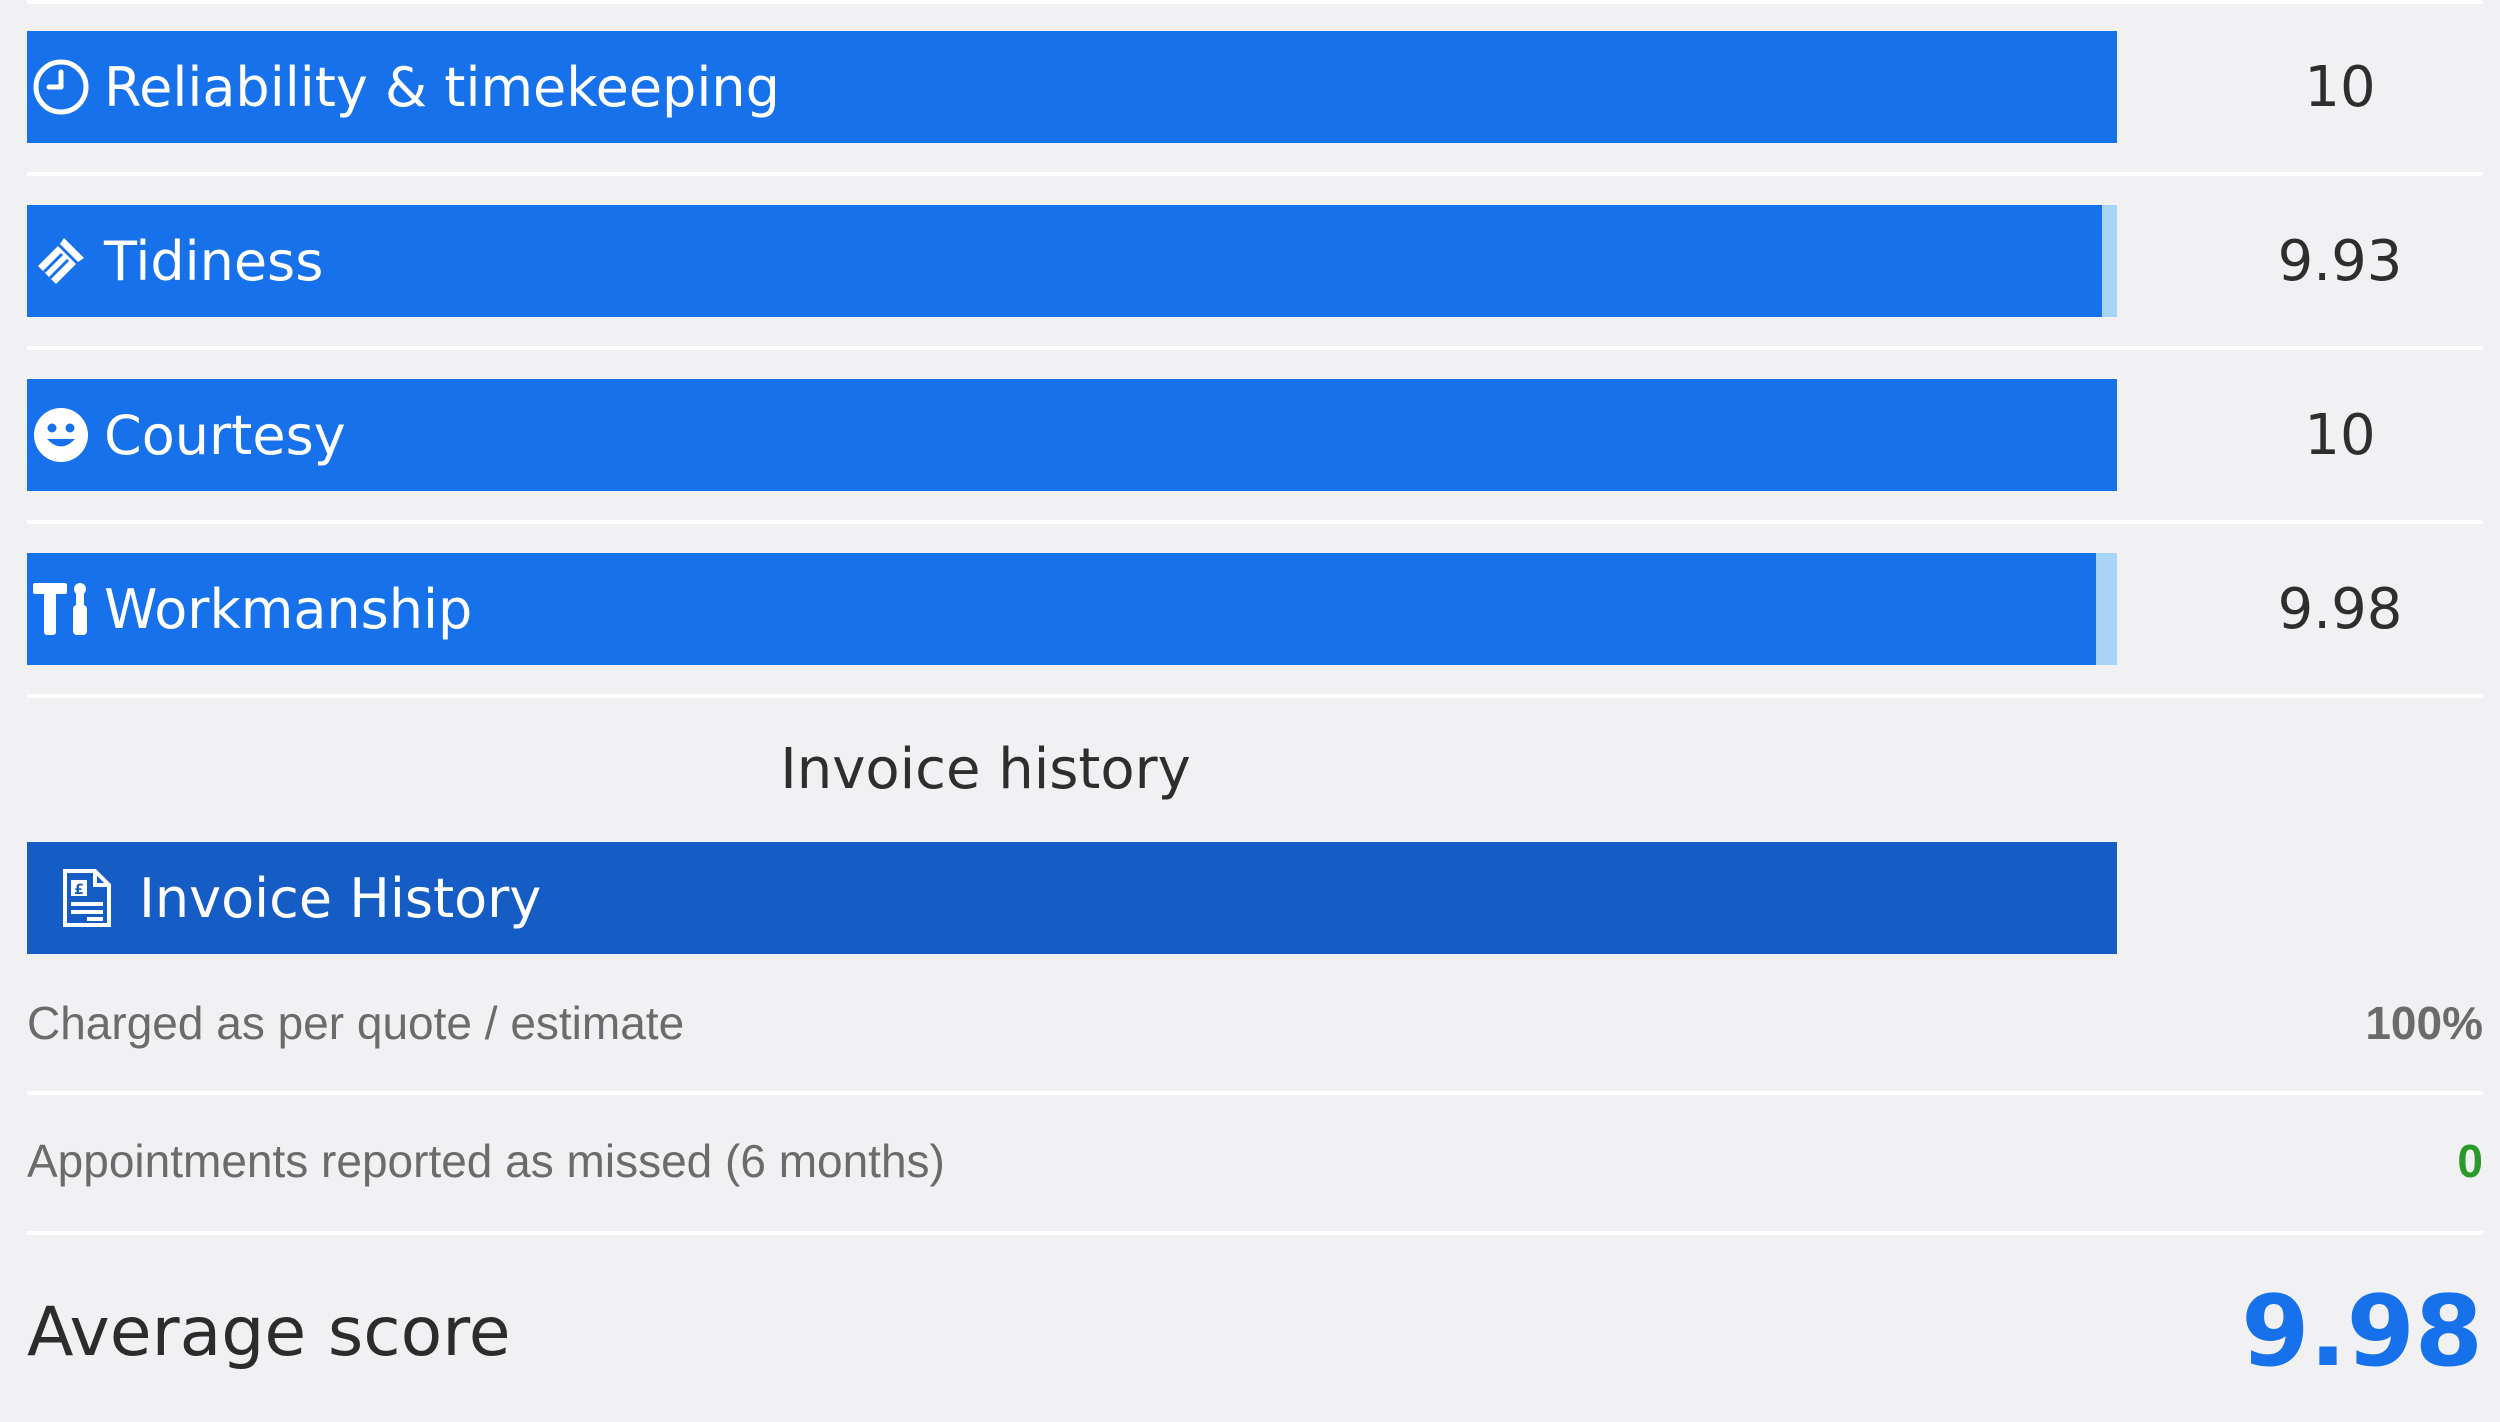 Image resolution: width=2500 pixels, height=1422 pixels. What do you see at coordinates (1250, 87) in the screenshot?
I see `score-row-reliability: Reliability & timekeeping 10` at bounding box center [1250, 87].